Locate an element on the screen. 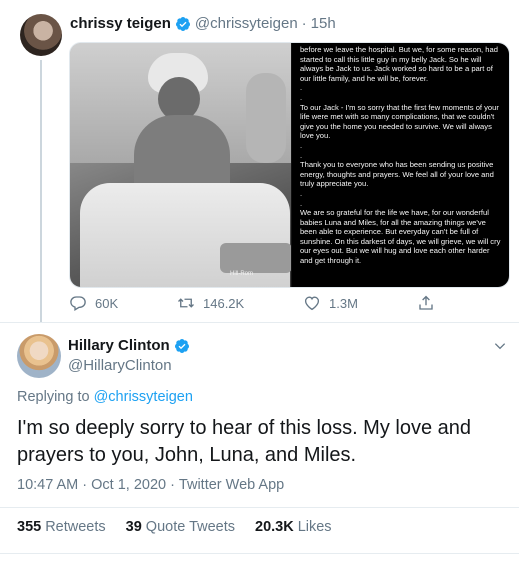 Image resolution: width=519 pixels, height=563 pixels. author-name-row: Hillary Clinton is located at coordinates (131, 345).